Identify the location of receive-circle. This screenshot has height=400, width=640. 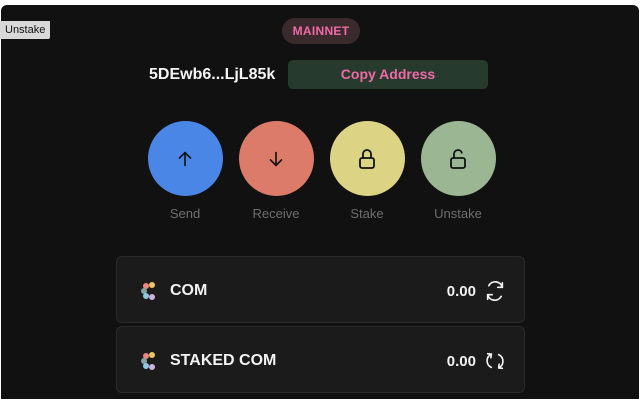
(276, 158).